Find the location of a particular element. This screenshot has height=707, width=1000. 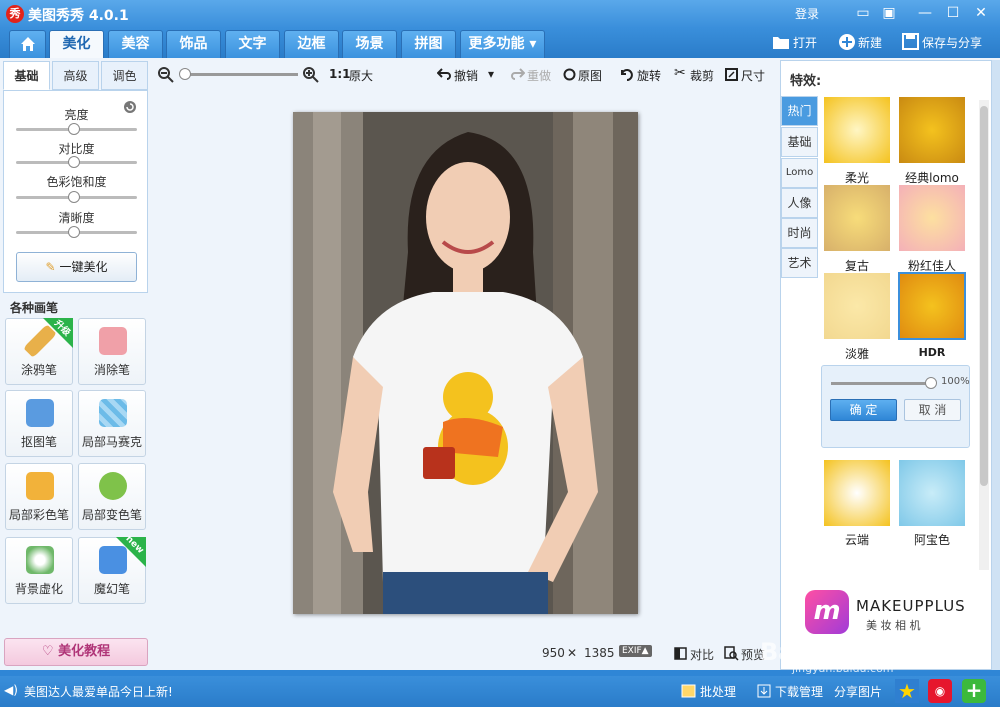

batch-process-button: 批处理 is located at coordinates (718, 691).